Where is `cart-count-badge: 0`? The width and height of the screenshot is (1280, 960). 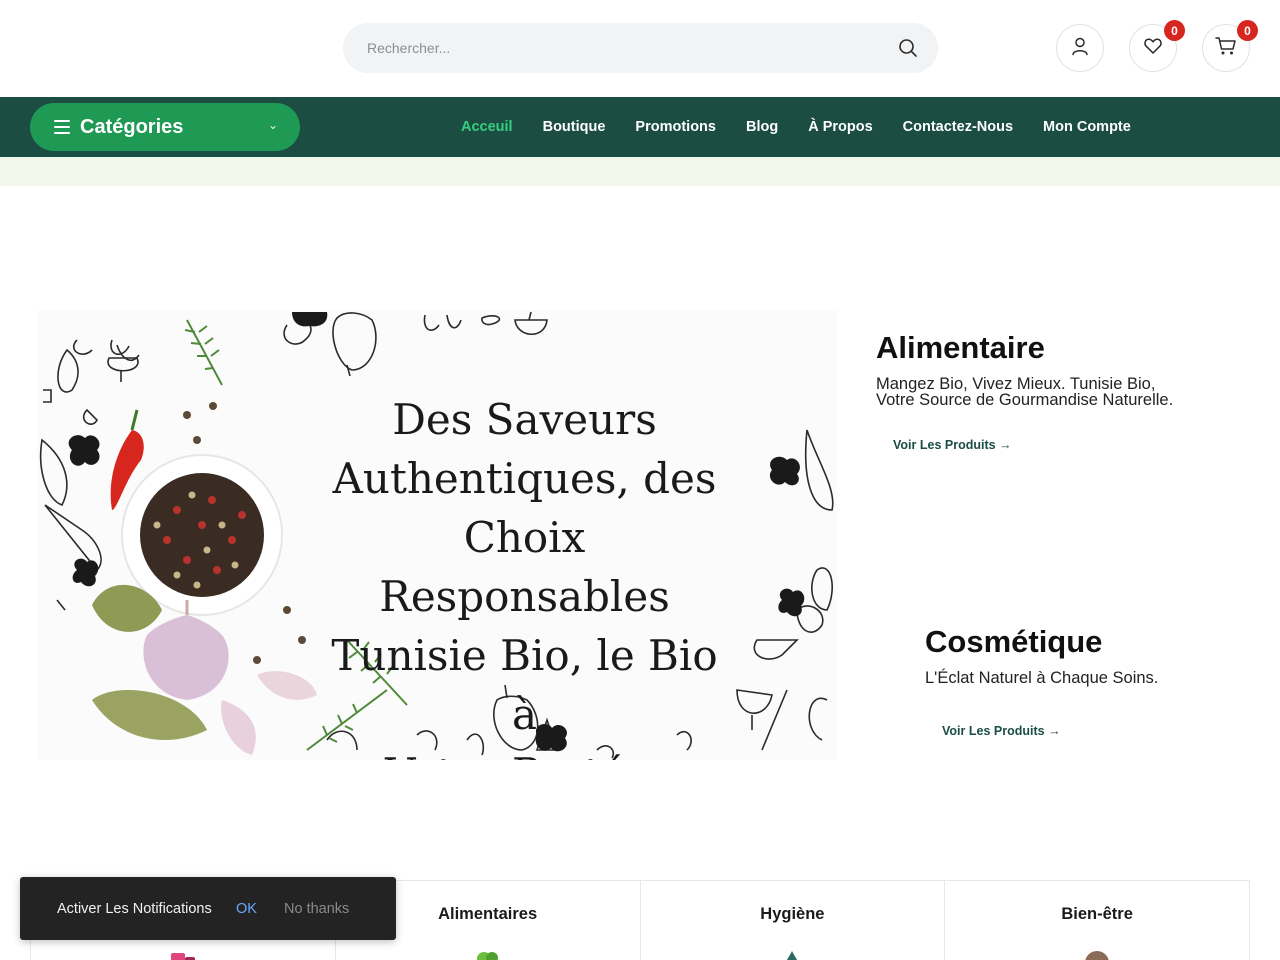 cart-count-badge: 0 is located at coordinates (1247, 30).